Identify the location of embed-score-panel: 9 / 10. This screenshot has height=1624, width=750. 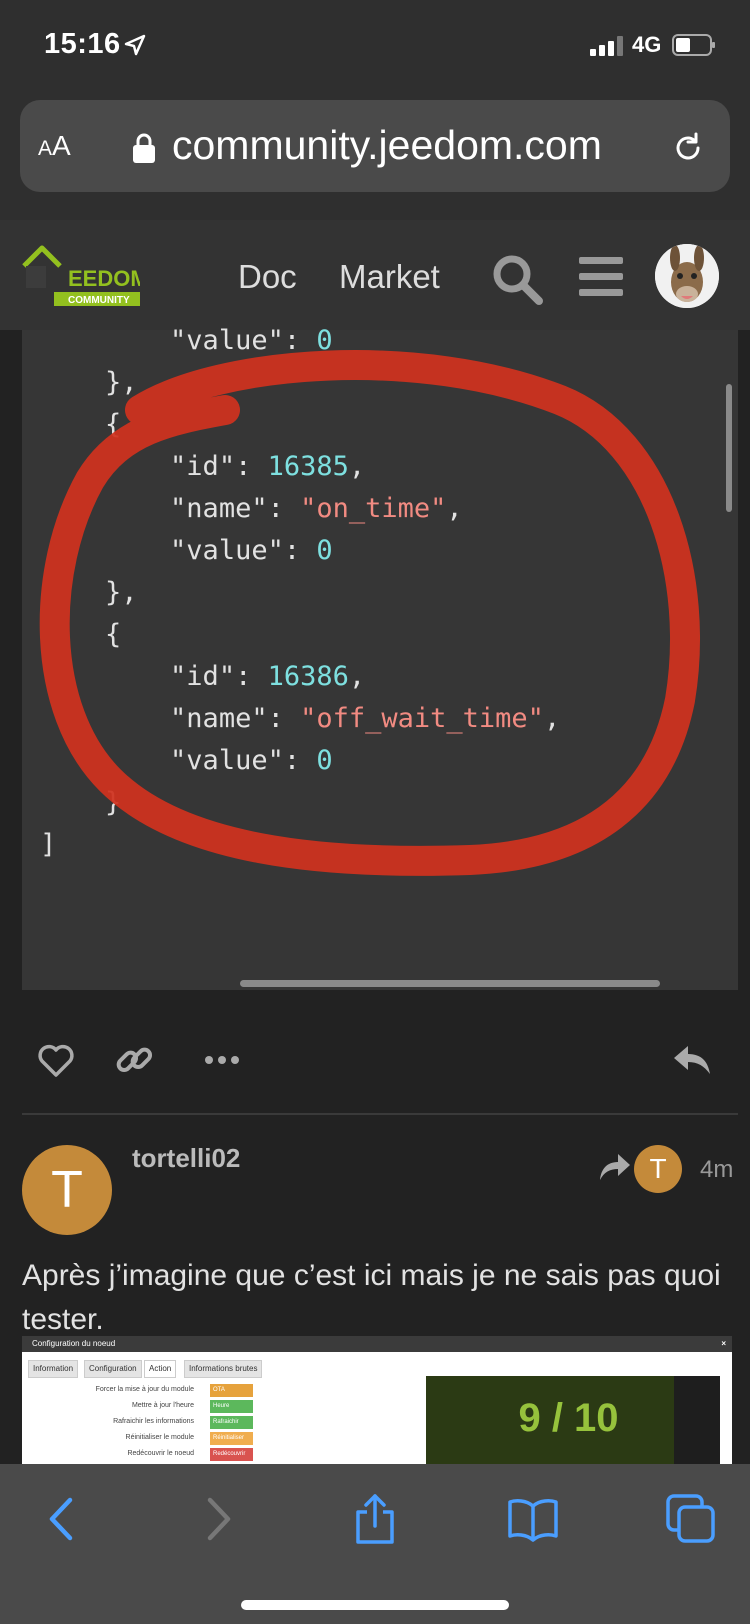
(573, 1420).